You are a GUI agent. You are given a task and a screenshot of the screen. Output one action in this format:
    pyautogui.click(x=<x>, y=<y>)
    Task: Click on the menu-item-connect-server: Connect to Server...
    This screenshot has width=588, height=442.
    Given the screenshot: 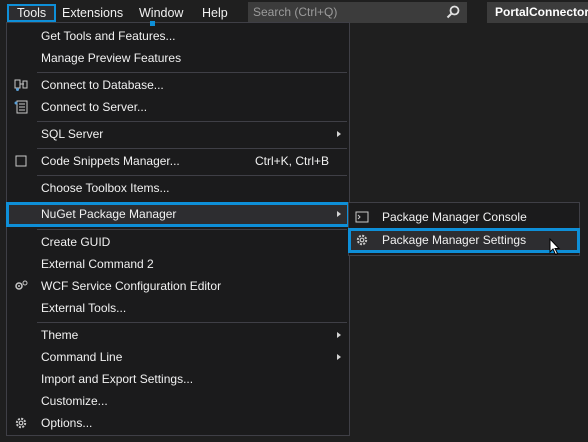 What is the action you would take?
    pyautogui.click(x=178, y=107)
    